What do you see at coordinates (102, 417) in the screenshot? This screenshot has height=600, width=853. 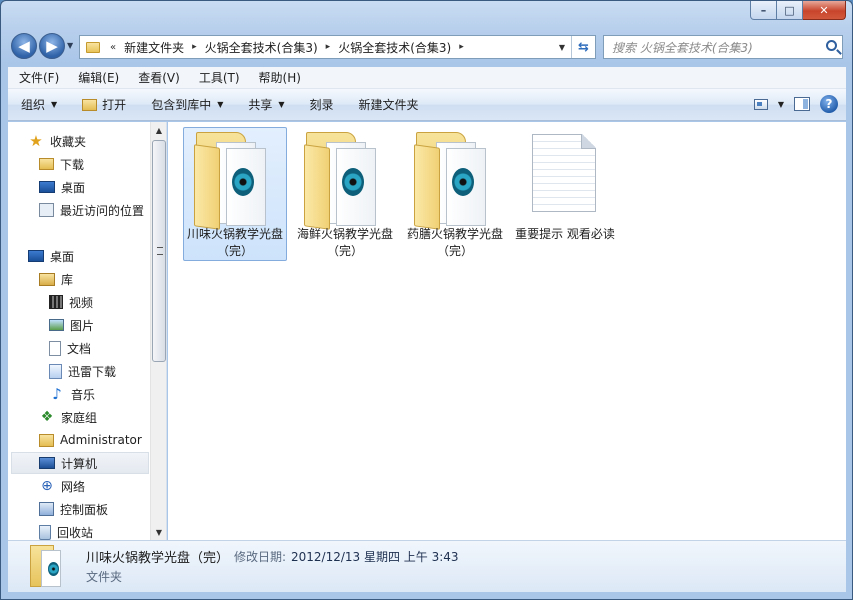 I see `nav-homegroup: ❖ 家庭组` at bounding box center [102, 417].